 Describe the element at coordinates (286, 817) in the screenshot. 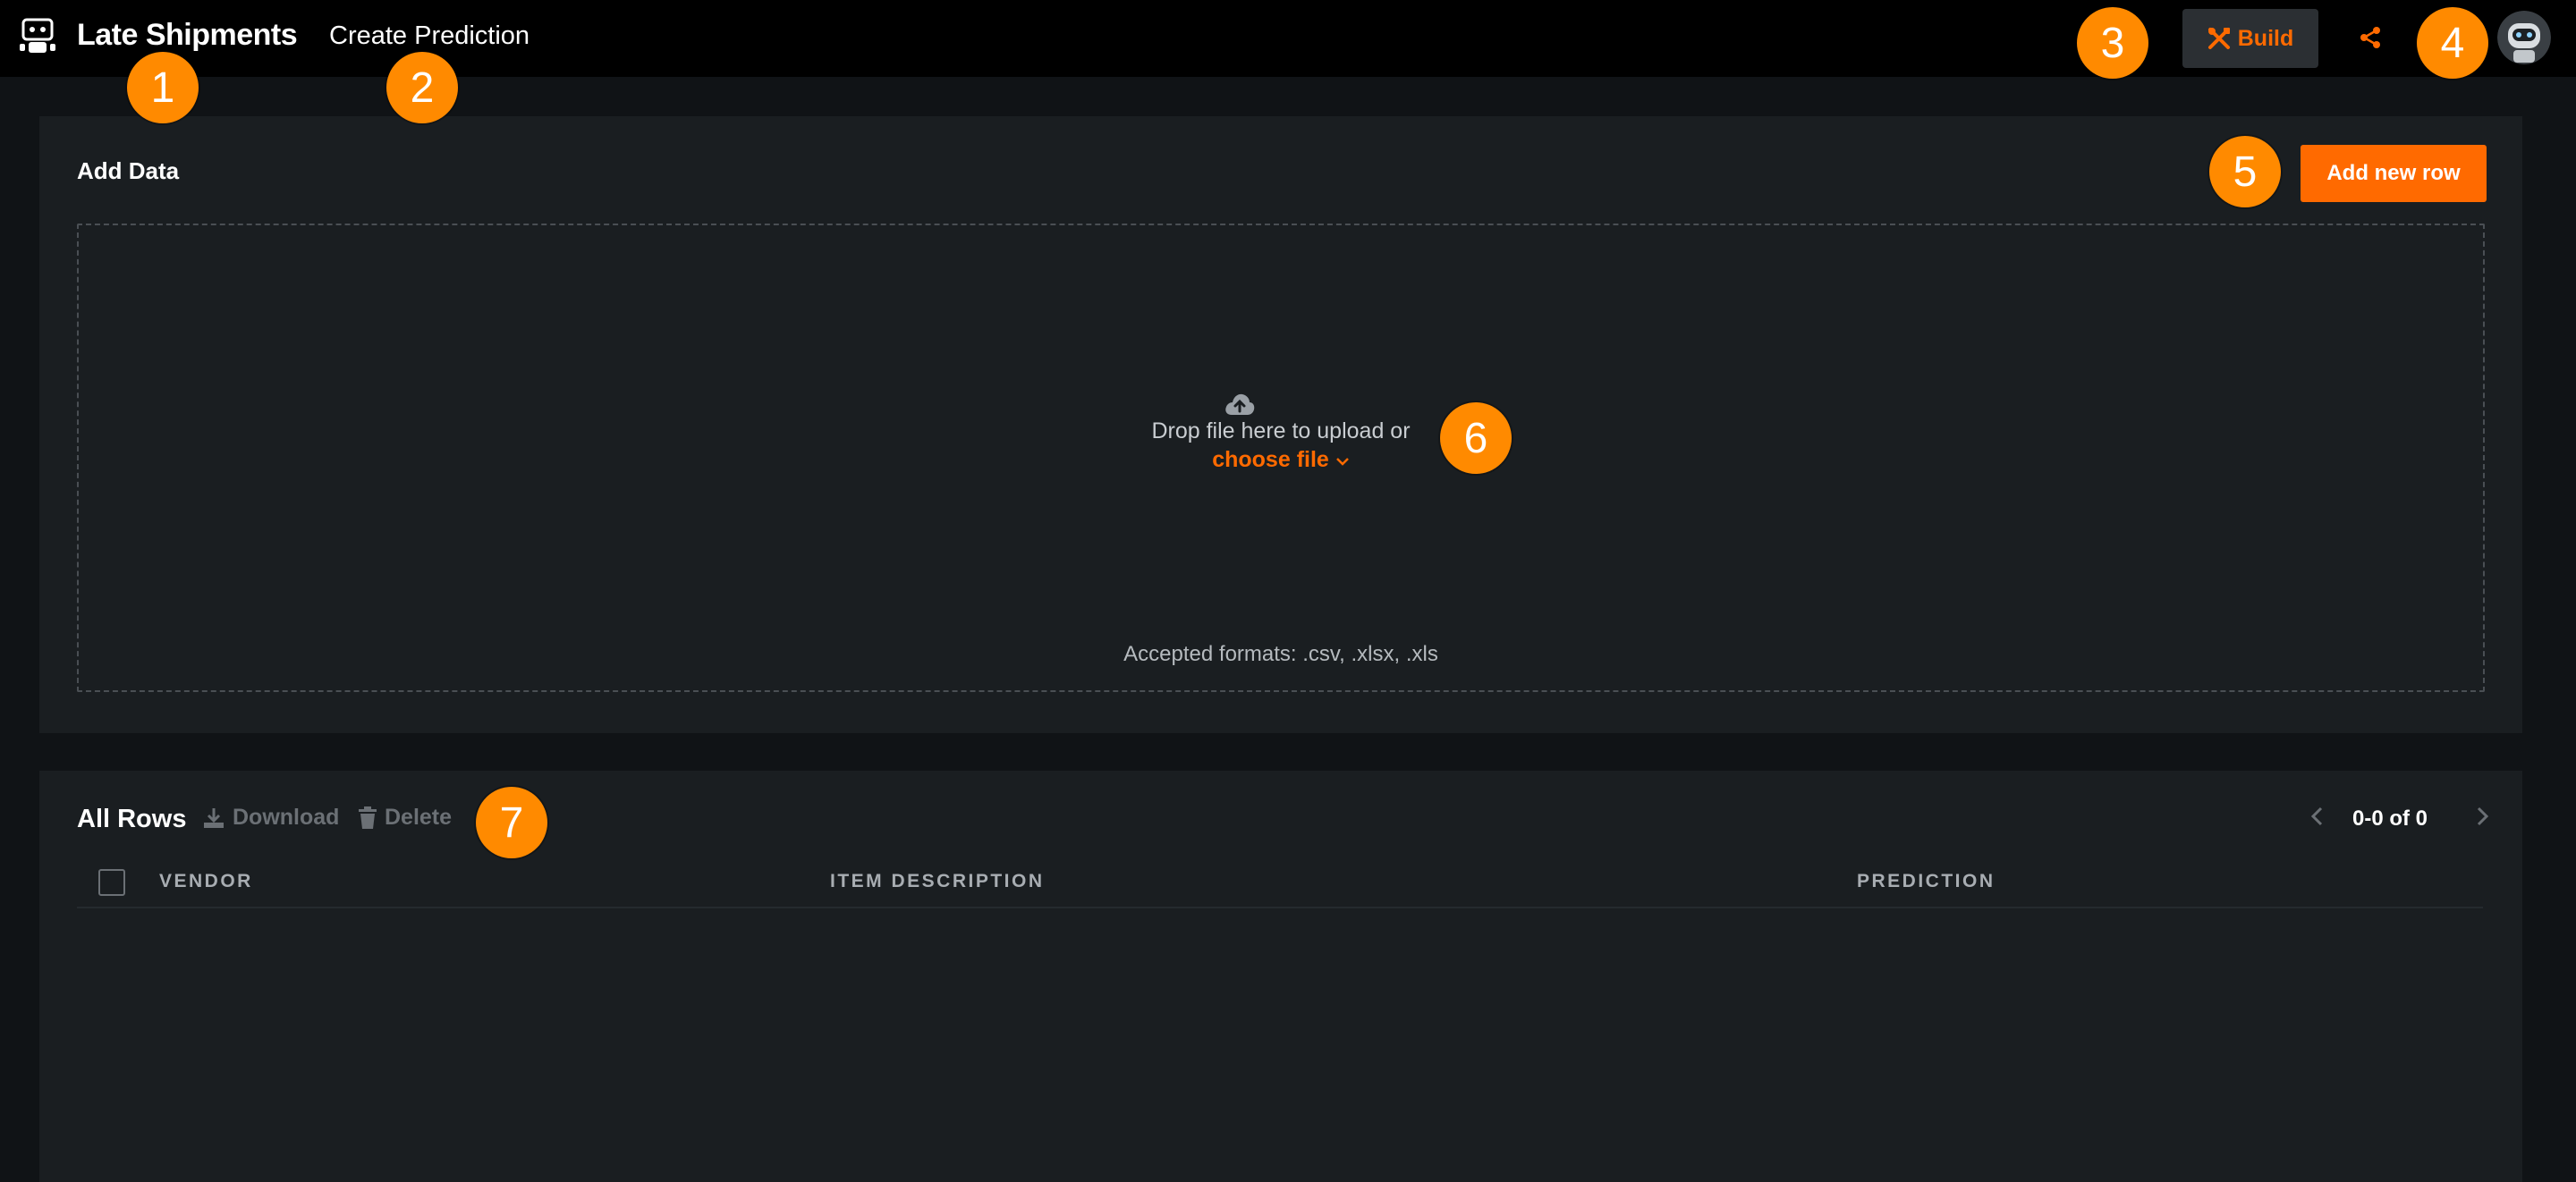

I see `download-label: Download` at that location.